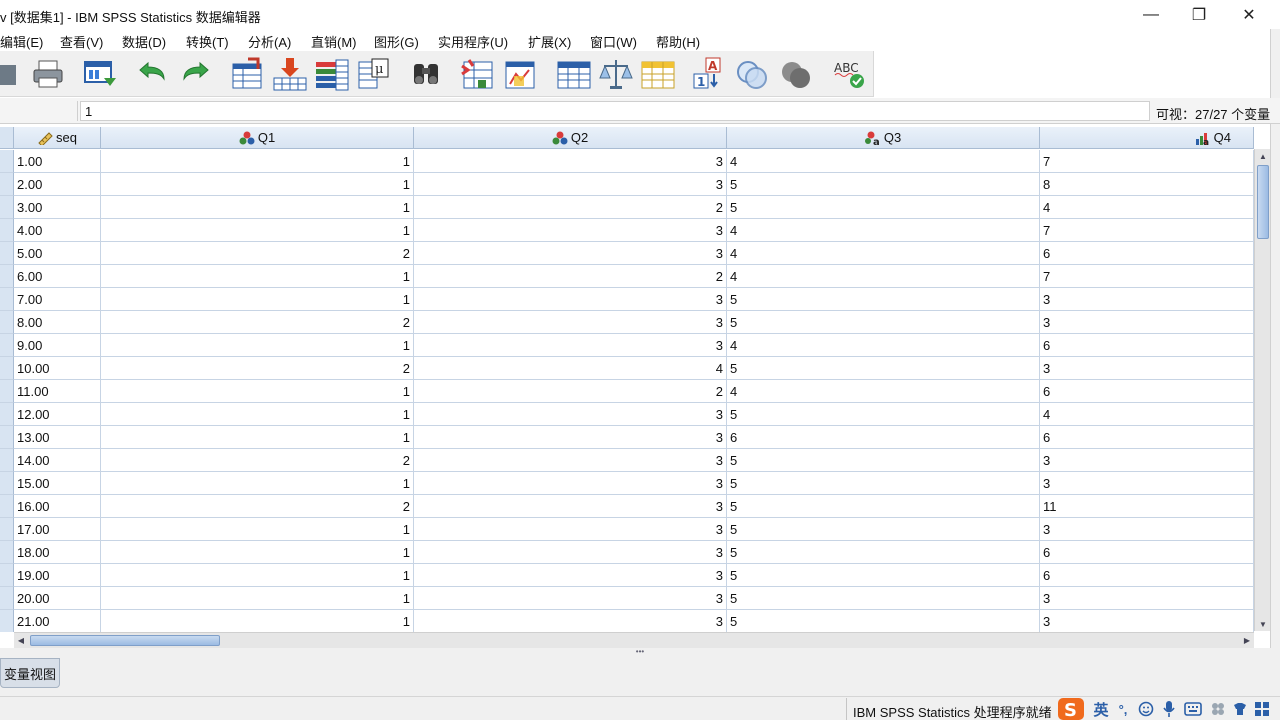 The image size is (1280, 720). What do you see at coordinates (1262, 390) in the screenshot?
I see `vertical-scrollbar: ▲ ▼` at bounding box center [1262, 390].